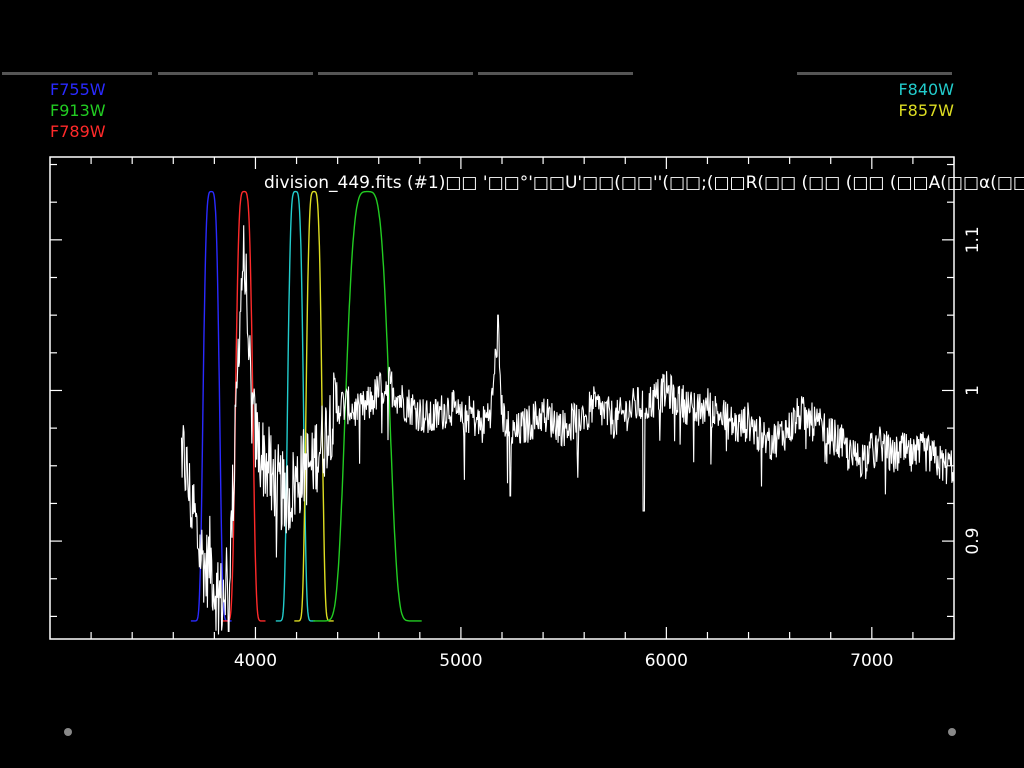 Image resolution: width=1024 pixels, height=768 pixels. What do you see at coordinates (973, 541) in the screenshot?
I see `y-tick-label: 0.9` at bounding box center [973, 541].